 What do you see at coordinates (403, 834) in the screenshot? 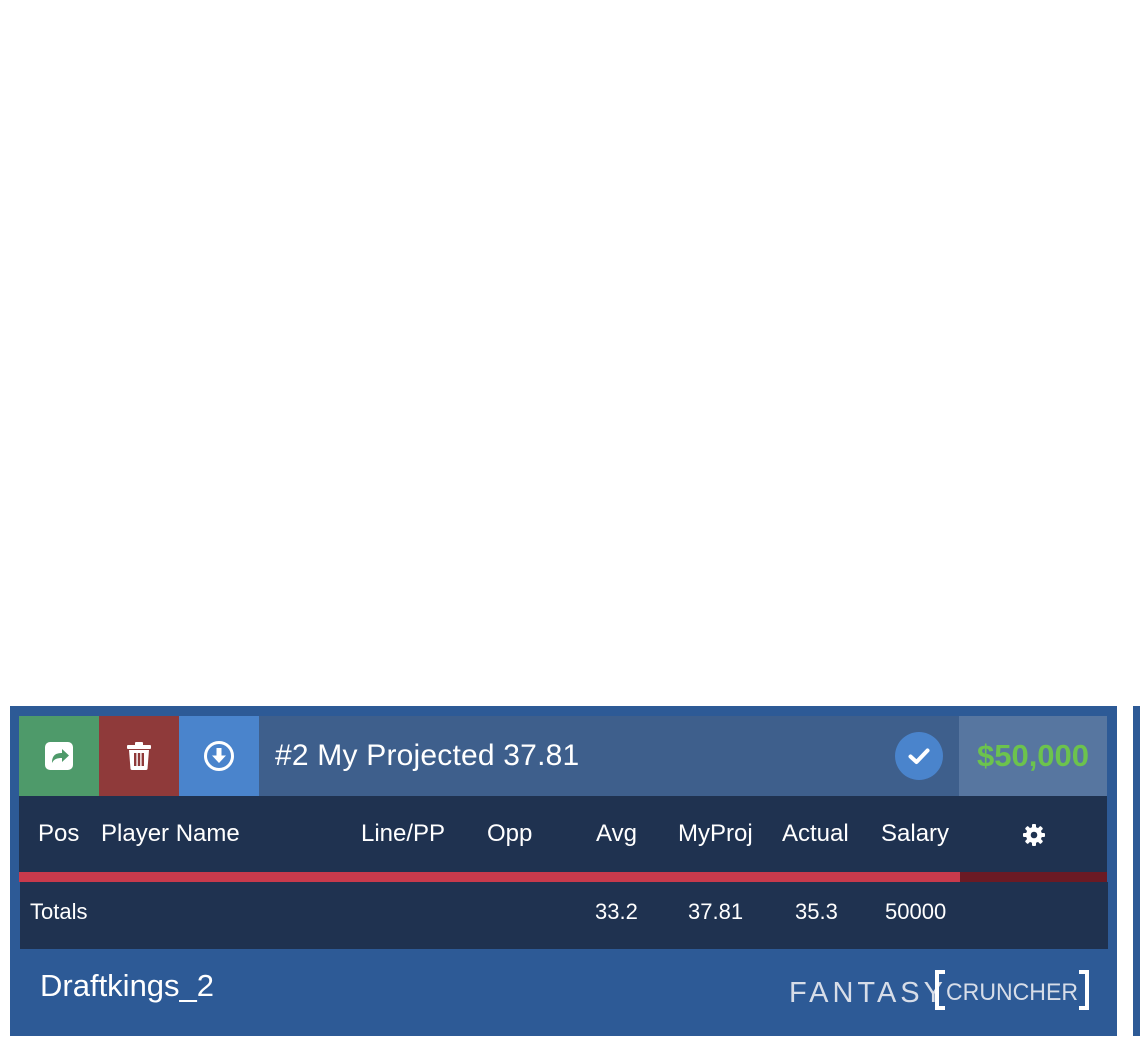
I see `col-line-pp: Line/PP` at bounding box center [403, 834].